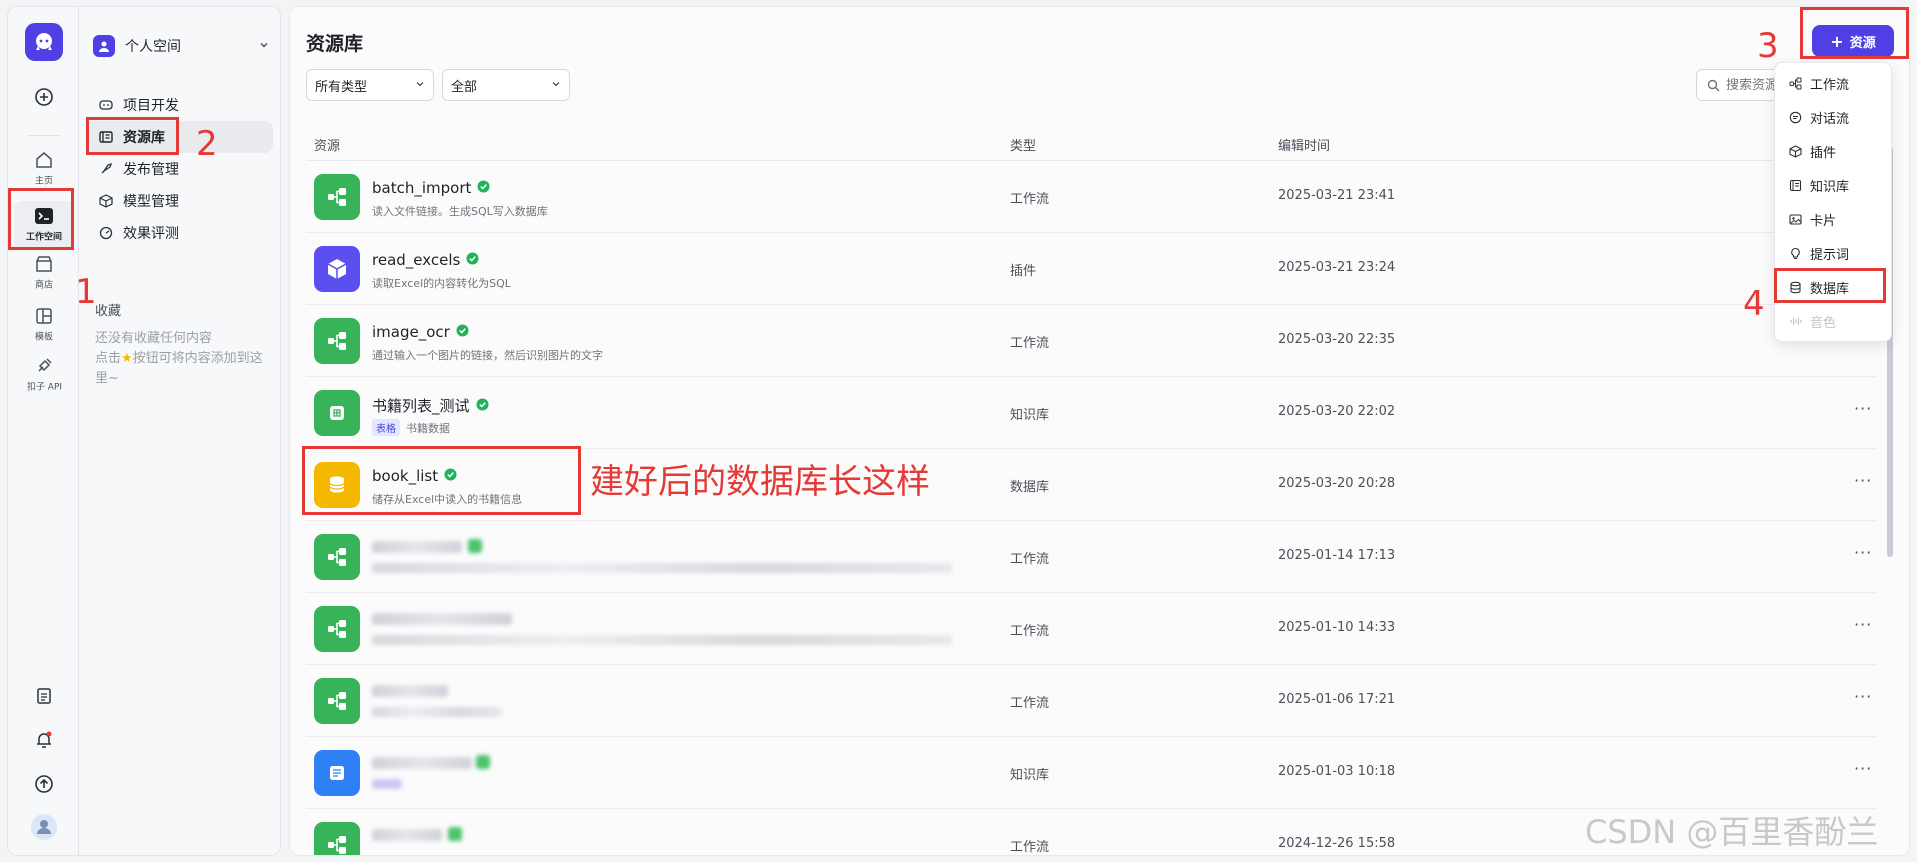 The width and height of the screenshot is (1917, 862). I want to click on annotation-note: 建好后的数据库长这样, so click(760, 482).